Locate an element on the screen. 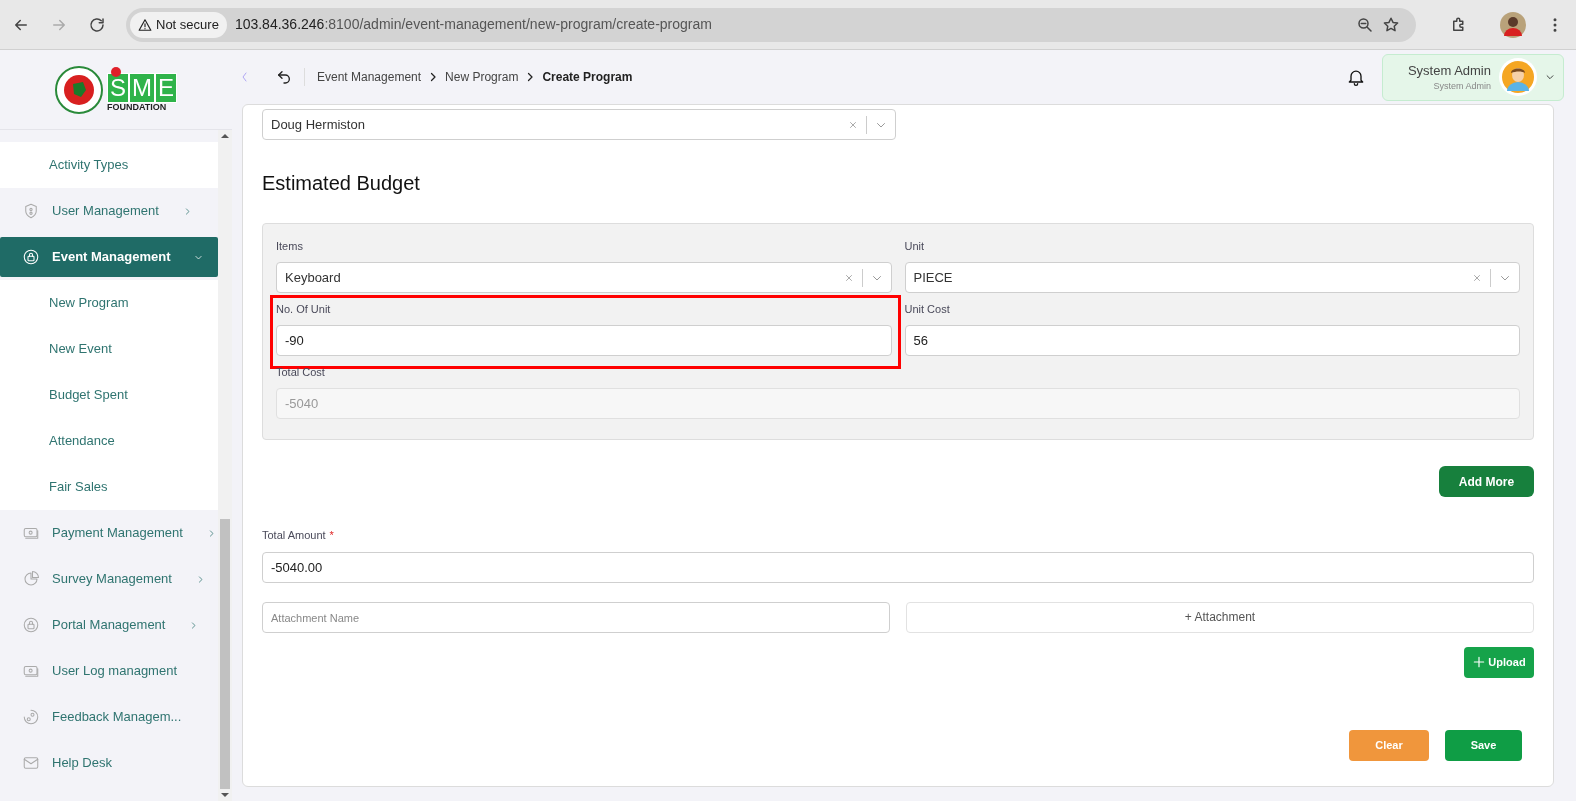 This screenshot has width=1576, height=801. profile-avatar-icon is located at coordinates (1513, 24).